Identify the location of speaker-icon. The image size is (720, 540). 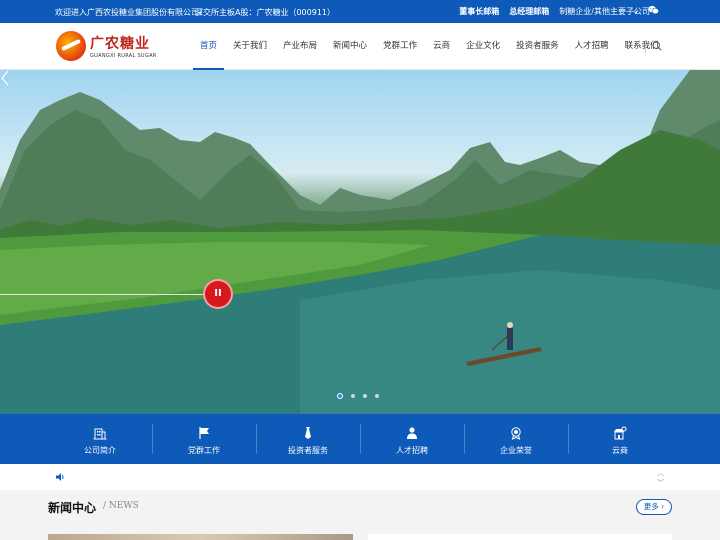
(60, 477).